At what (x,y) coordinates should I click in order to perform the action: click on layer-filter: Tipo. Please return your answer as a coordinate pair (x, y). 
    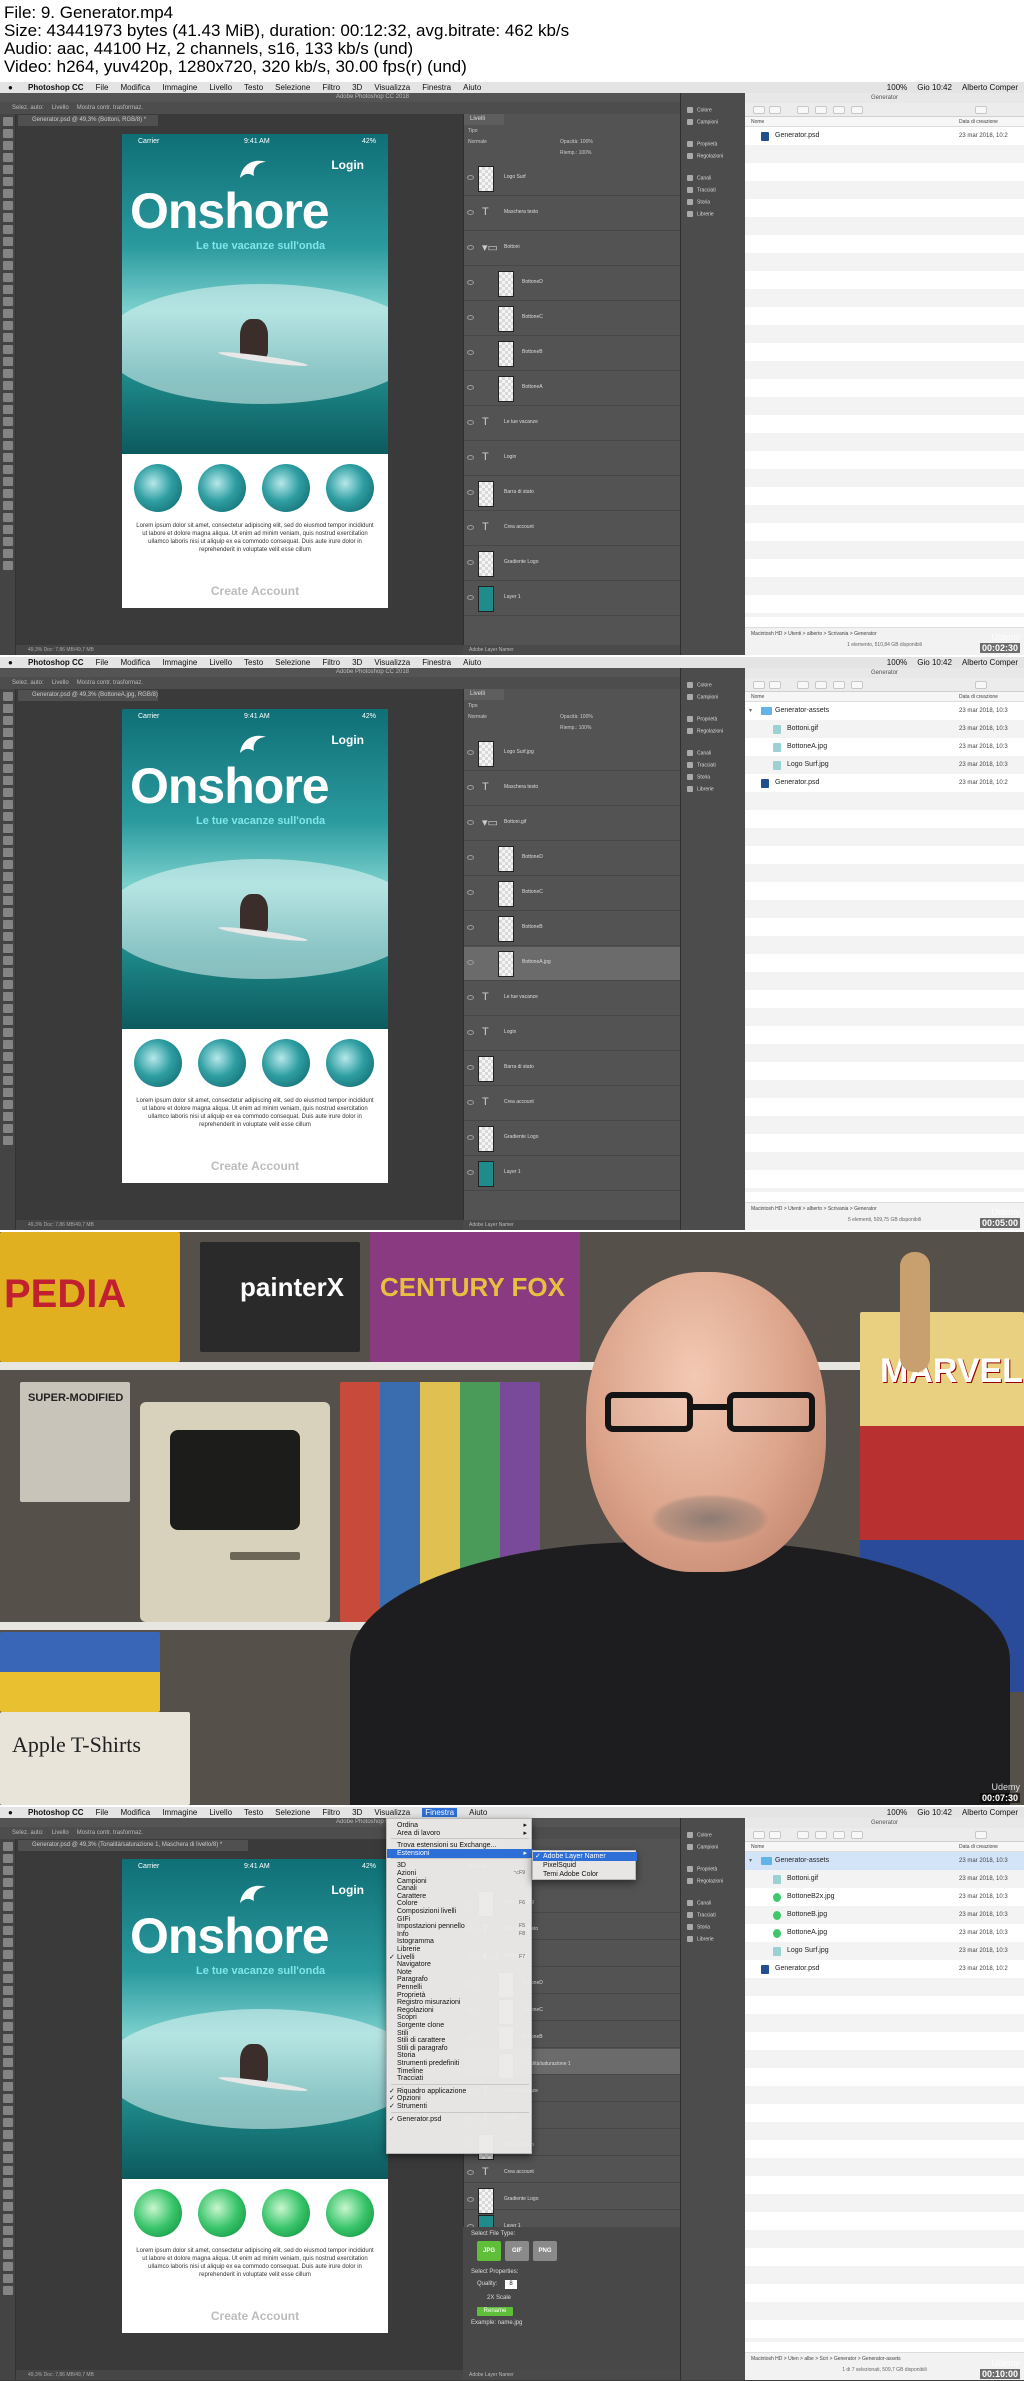
    Looking at the image, I should click on (473, 131).